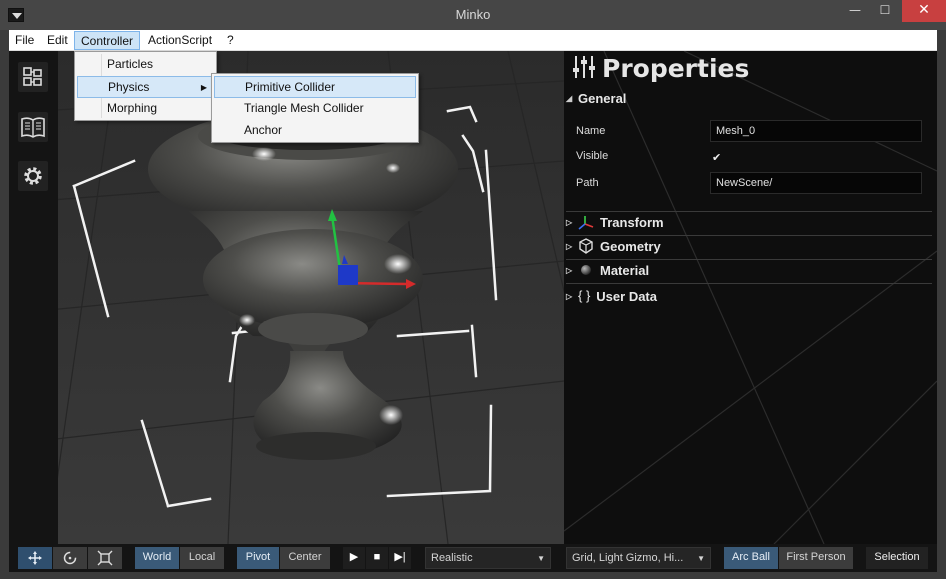 The image size is (946, 579). I want to click on play-icon: ▶, so click(354, 558).